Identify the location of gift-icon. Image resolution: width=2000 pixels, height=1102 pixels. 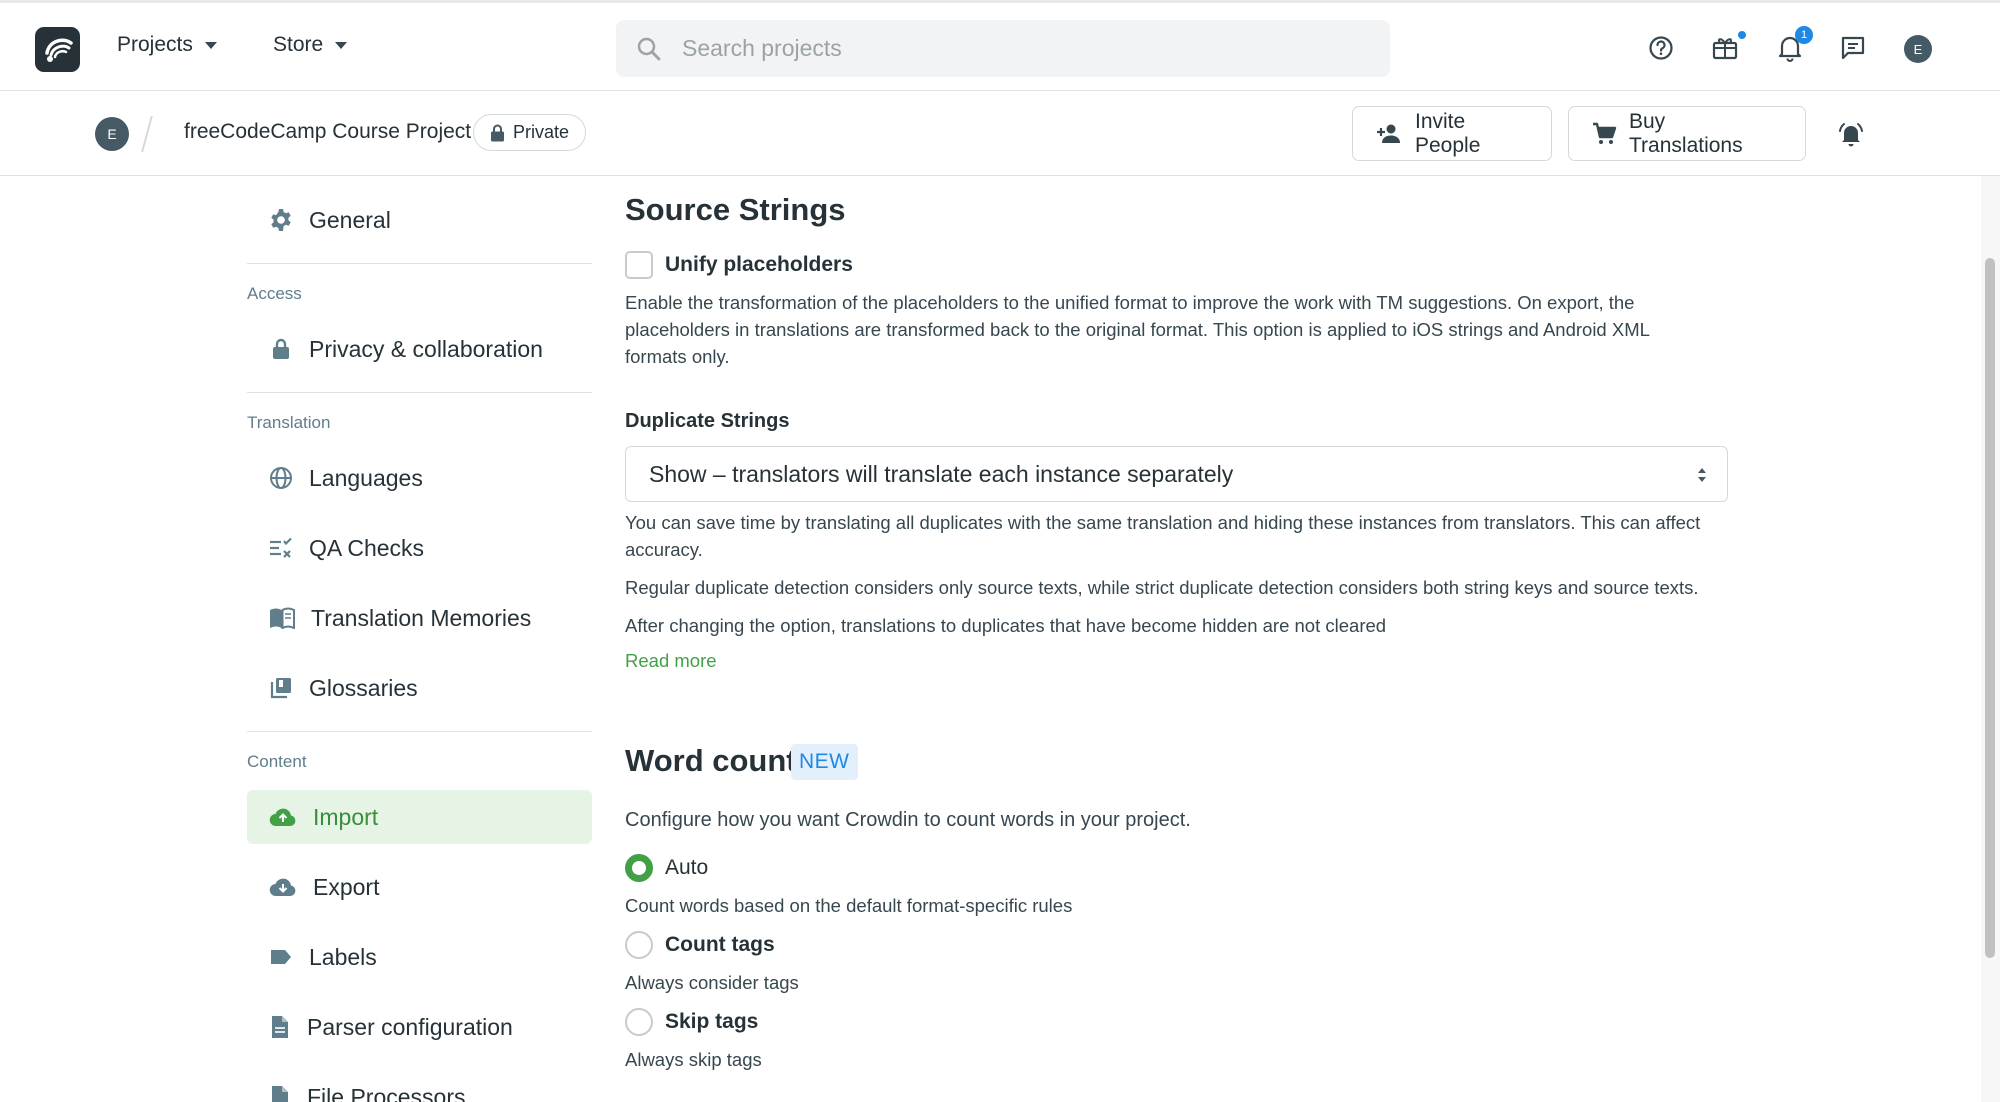
(1727, 48).